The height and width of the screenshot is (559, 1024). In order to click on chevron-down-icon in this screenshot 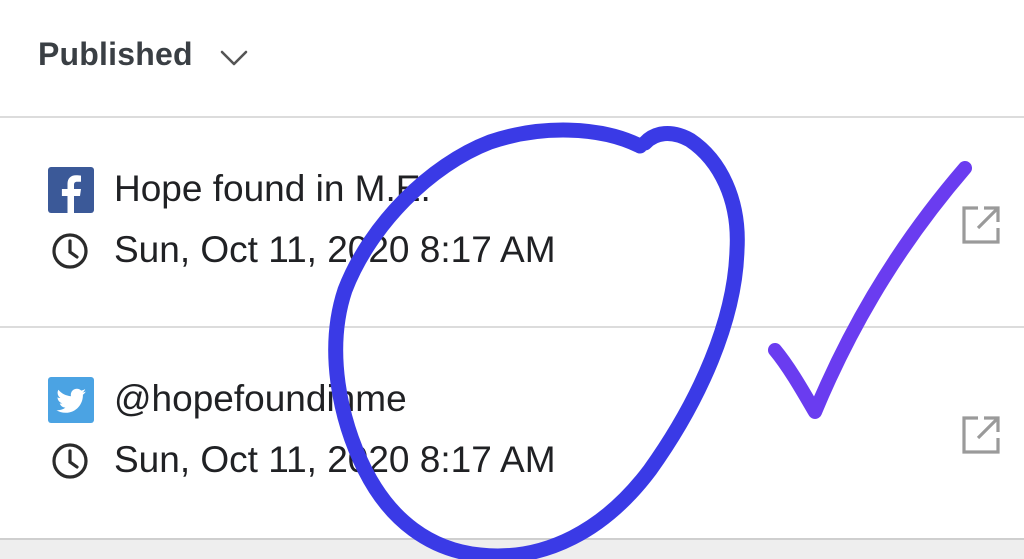, I will do `click(234, 57)`.